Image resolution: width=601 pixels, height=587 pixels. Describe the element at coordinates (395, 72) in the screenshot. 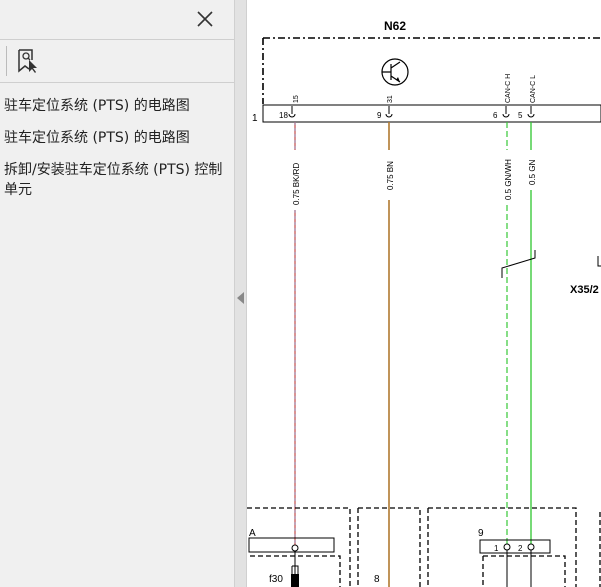

I see `transistor-icon` at that location.